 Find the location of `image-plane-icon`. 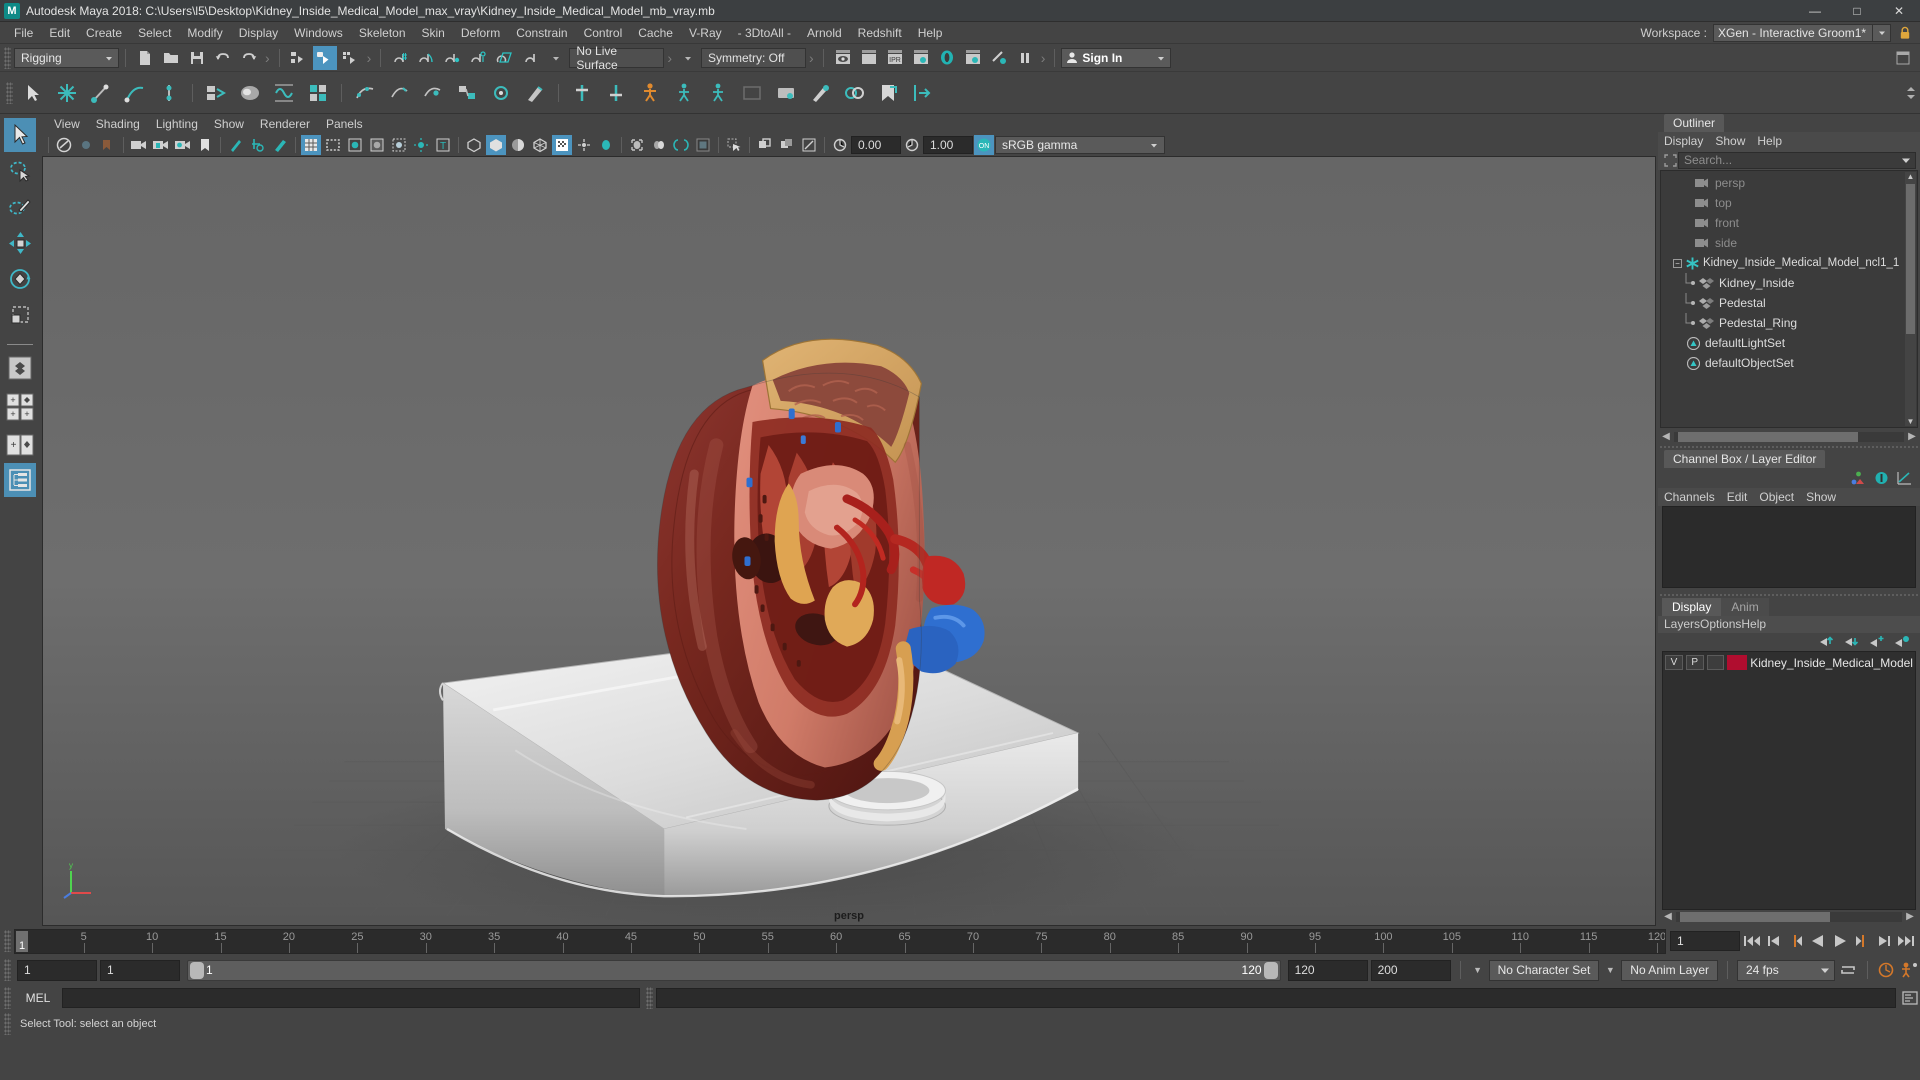

image-plane-icon is located at coordinates (205, 145).